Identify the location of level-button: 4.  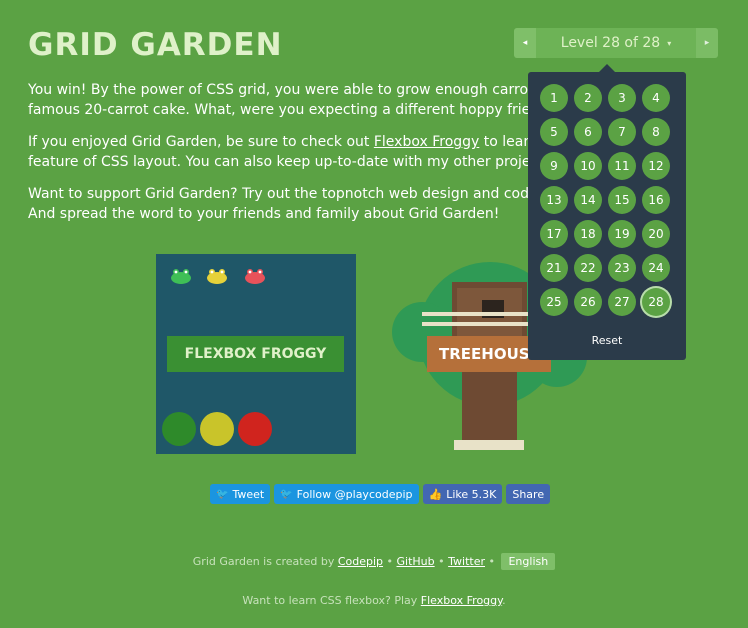
(656, 98).